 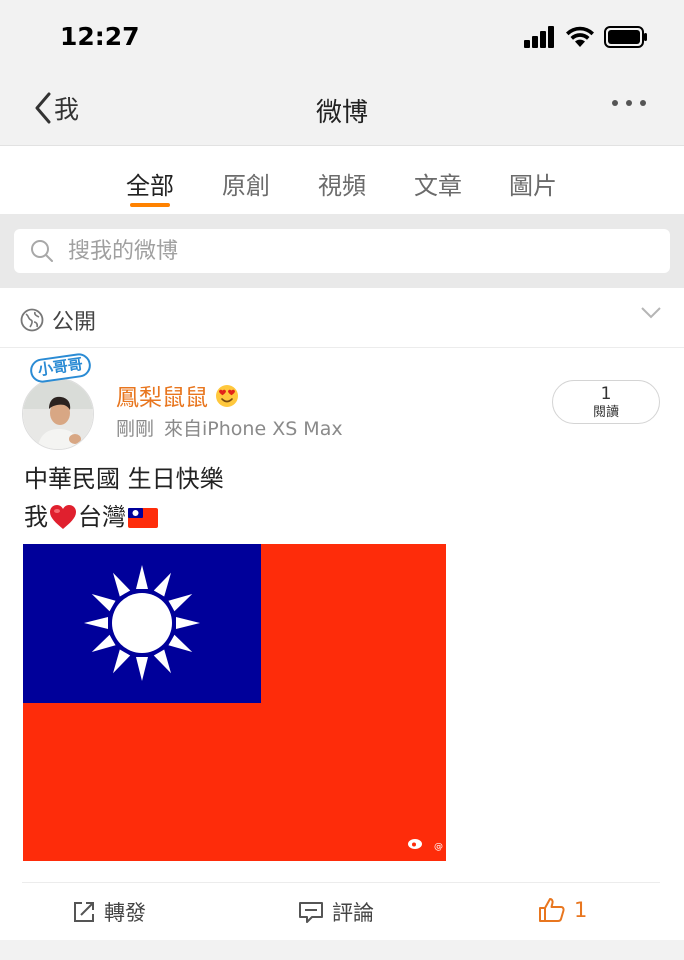 I want to click on globe-icon, so click(x=32, y=320).